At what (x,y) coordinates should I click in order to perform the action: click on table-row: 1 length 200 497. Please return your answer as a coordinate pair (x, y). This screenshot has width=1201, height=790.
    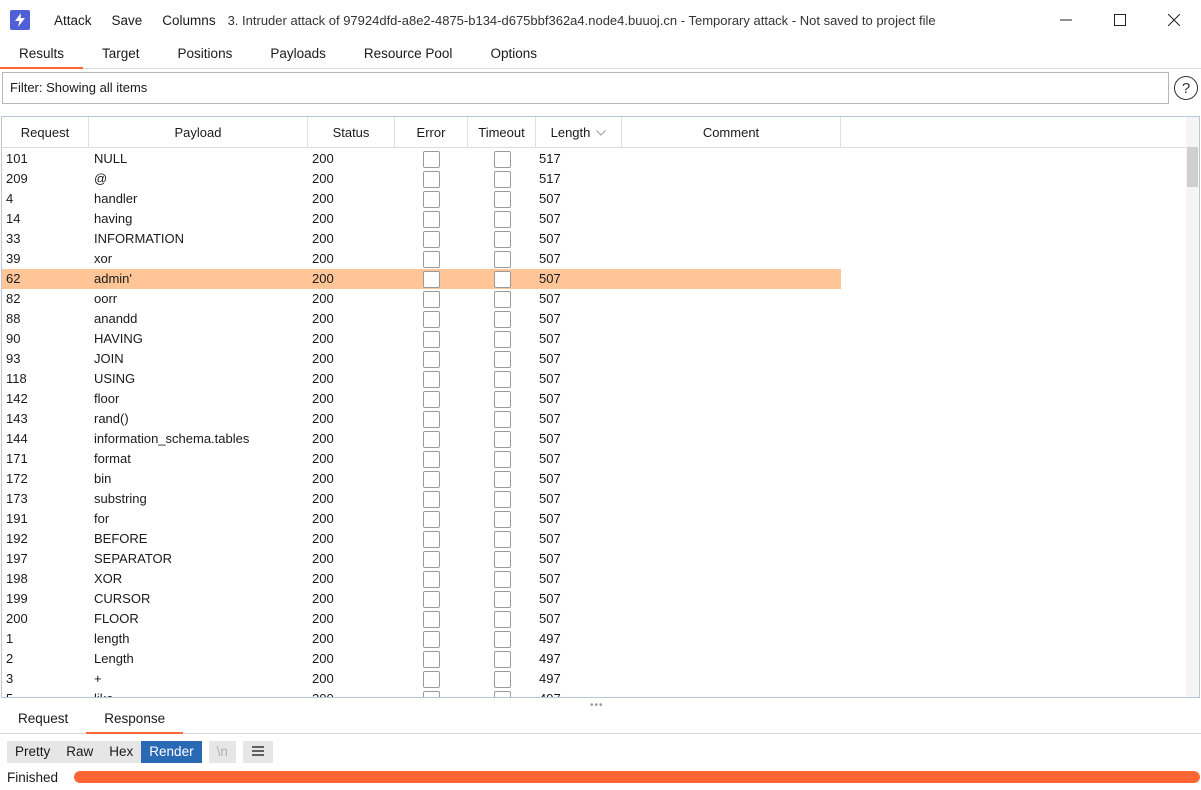
    Looking at the image, I should click on (595, 639).